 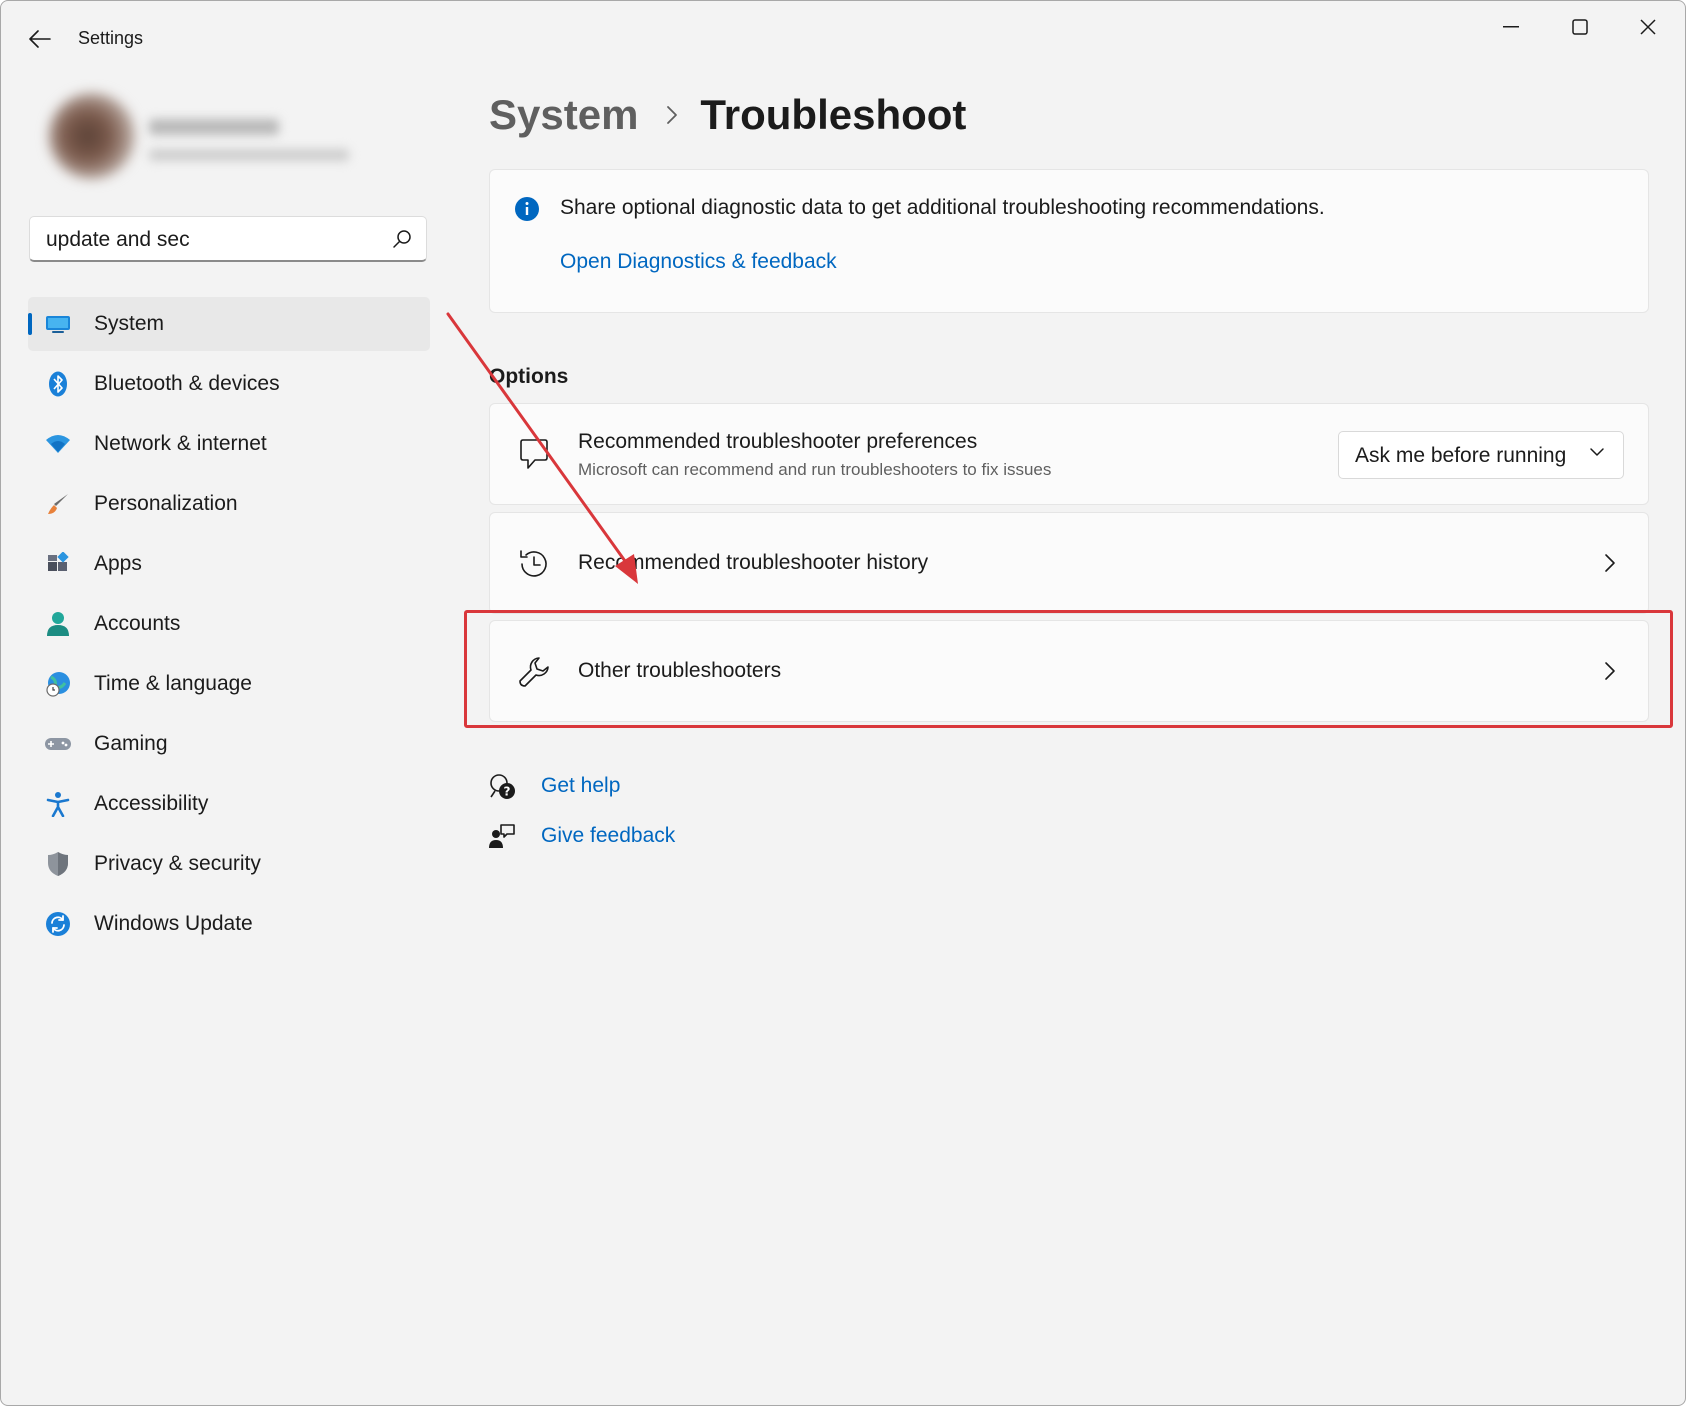 I want to click on chat-bubble-icon, so click(x=534, y=454).